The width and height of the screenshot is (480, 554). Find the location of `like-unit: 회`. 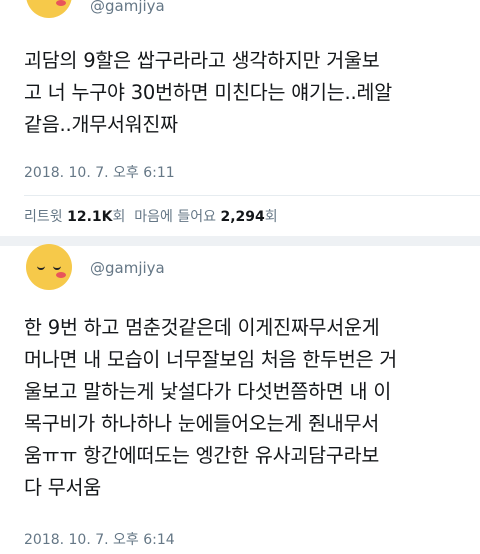

like-unit: 회 is located at coordinates (271, 217).